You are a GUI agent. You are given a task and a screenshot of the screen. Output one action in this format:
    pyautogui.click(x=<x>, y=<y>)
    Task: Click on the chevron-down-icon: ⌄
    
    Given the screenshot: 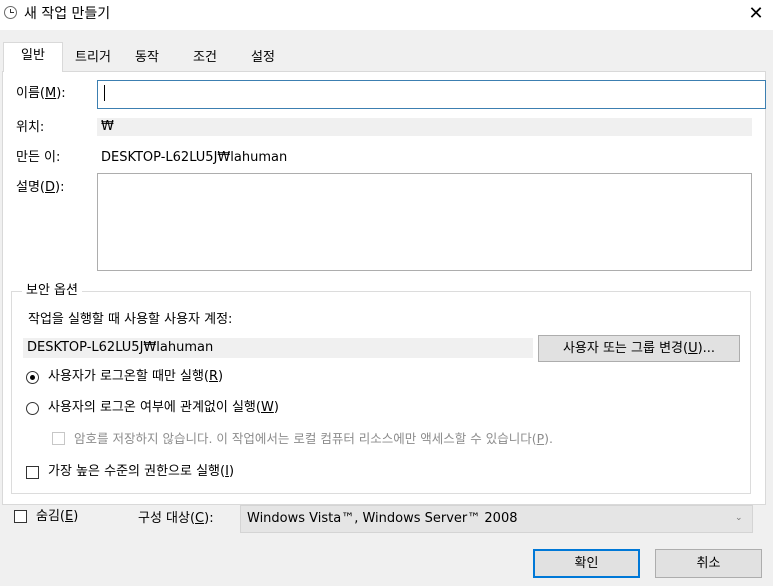 What is the action you would take?
    pyautogui.click(x=739, y=518)
    